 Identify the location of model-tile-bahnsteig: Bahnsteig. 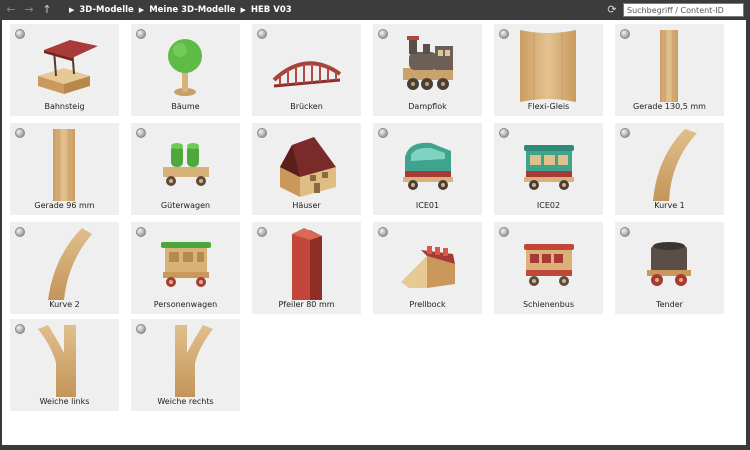
(64, 70).